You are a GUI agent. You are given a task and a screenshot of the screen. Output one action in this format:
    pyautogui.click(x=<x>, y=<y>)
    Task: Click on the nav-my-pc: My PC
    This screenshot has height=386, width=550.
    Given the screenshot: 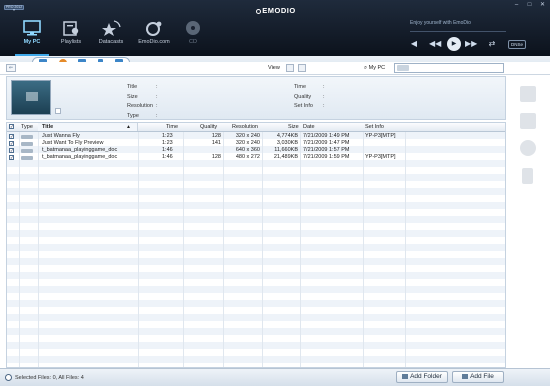 What is the action you would take?
    pyautogui.click(x=32, y=36)
    